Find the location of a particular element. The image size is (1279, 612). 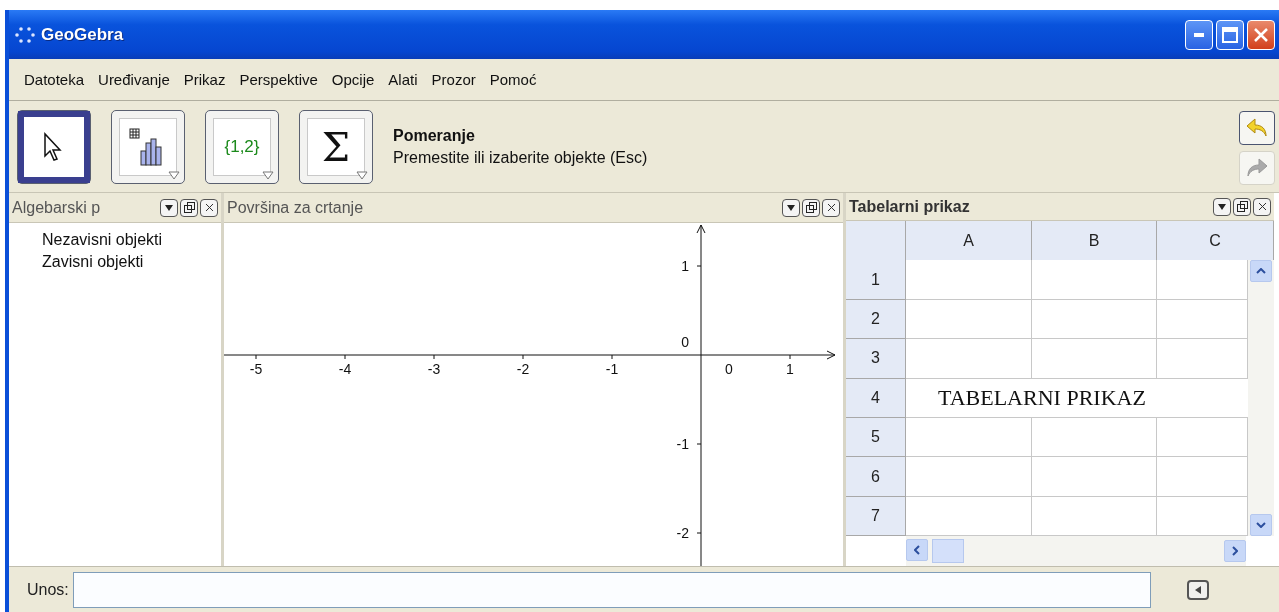

scroll-right-button is located at coordinates (1235, 551).